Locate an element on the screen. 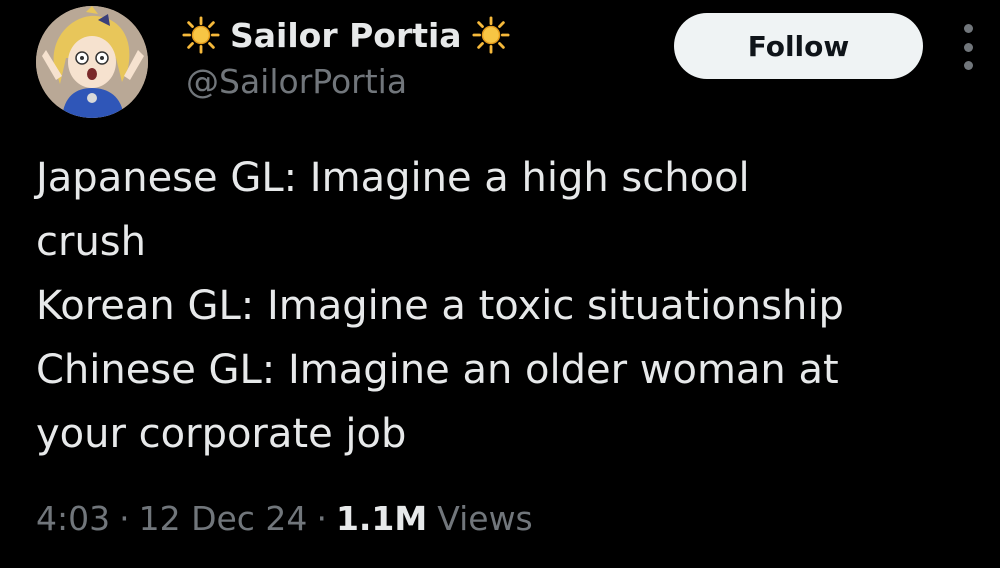  tweet-text-line: crush is located at coordinates (91, 242).